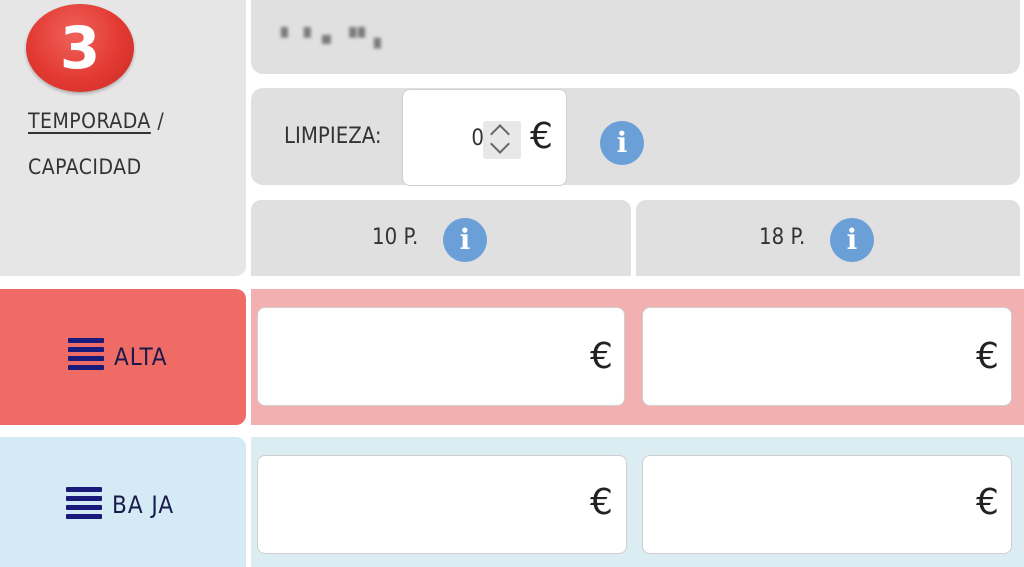 The height and width of the screenshot is (567, 1024). What do you see at coordinates (333, 136) in the screenshot?
I see `cleaning-label: LIMPIEZA:` at bounding box center [333, 136].